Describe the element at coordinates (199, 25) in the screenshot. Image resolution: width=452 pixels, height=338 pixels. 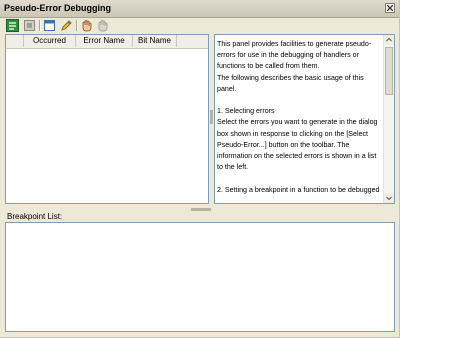
I see `toolbar` at that location.